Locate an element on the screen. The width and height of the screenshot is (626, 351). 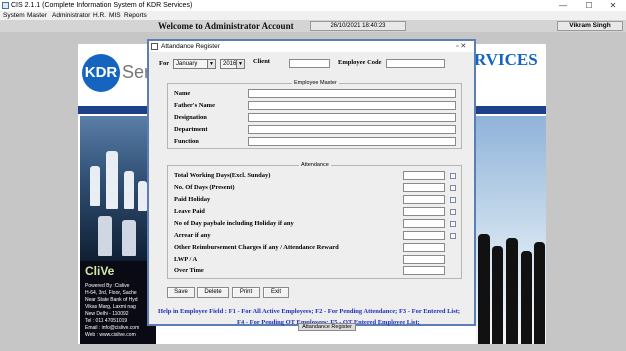
employee-master-legend: Employee Master is located at coordinates (315, 83).